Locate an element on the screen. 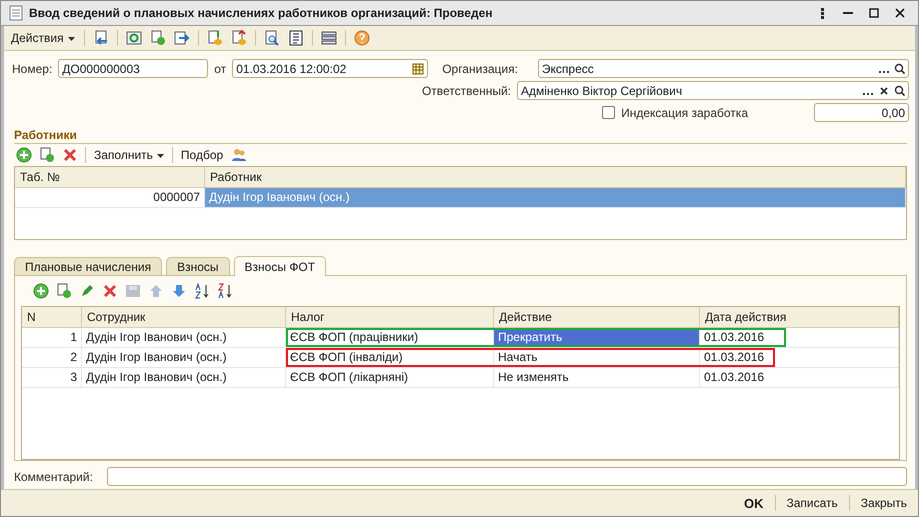  table-cell: 2 is located at coordinates (52, 357).